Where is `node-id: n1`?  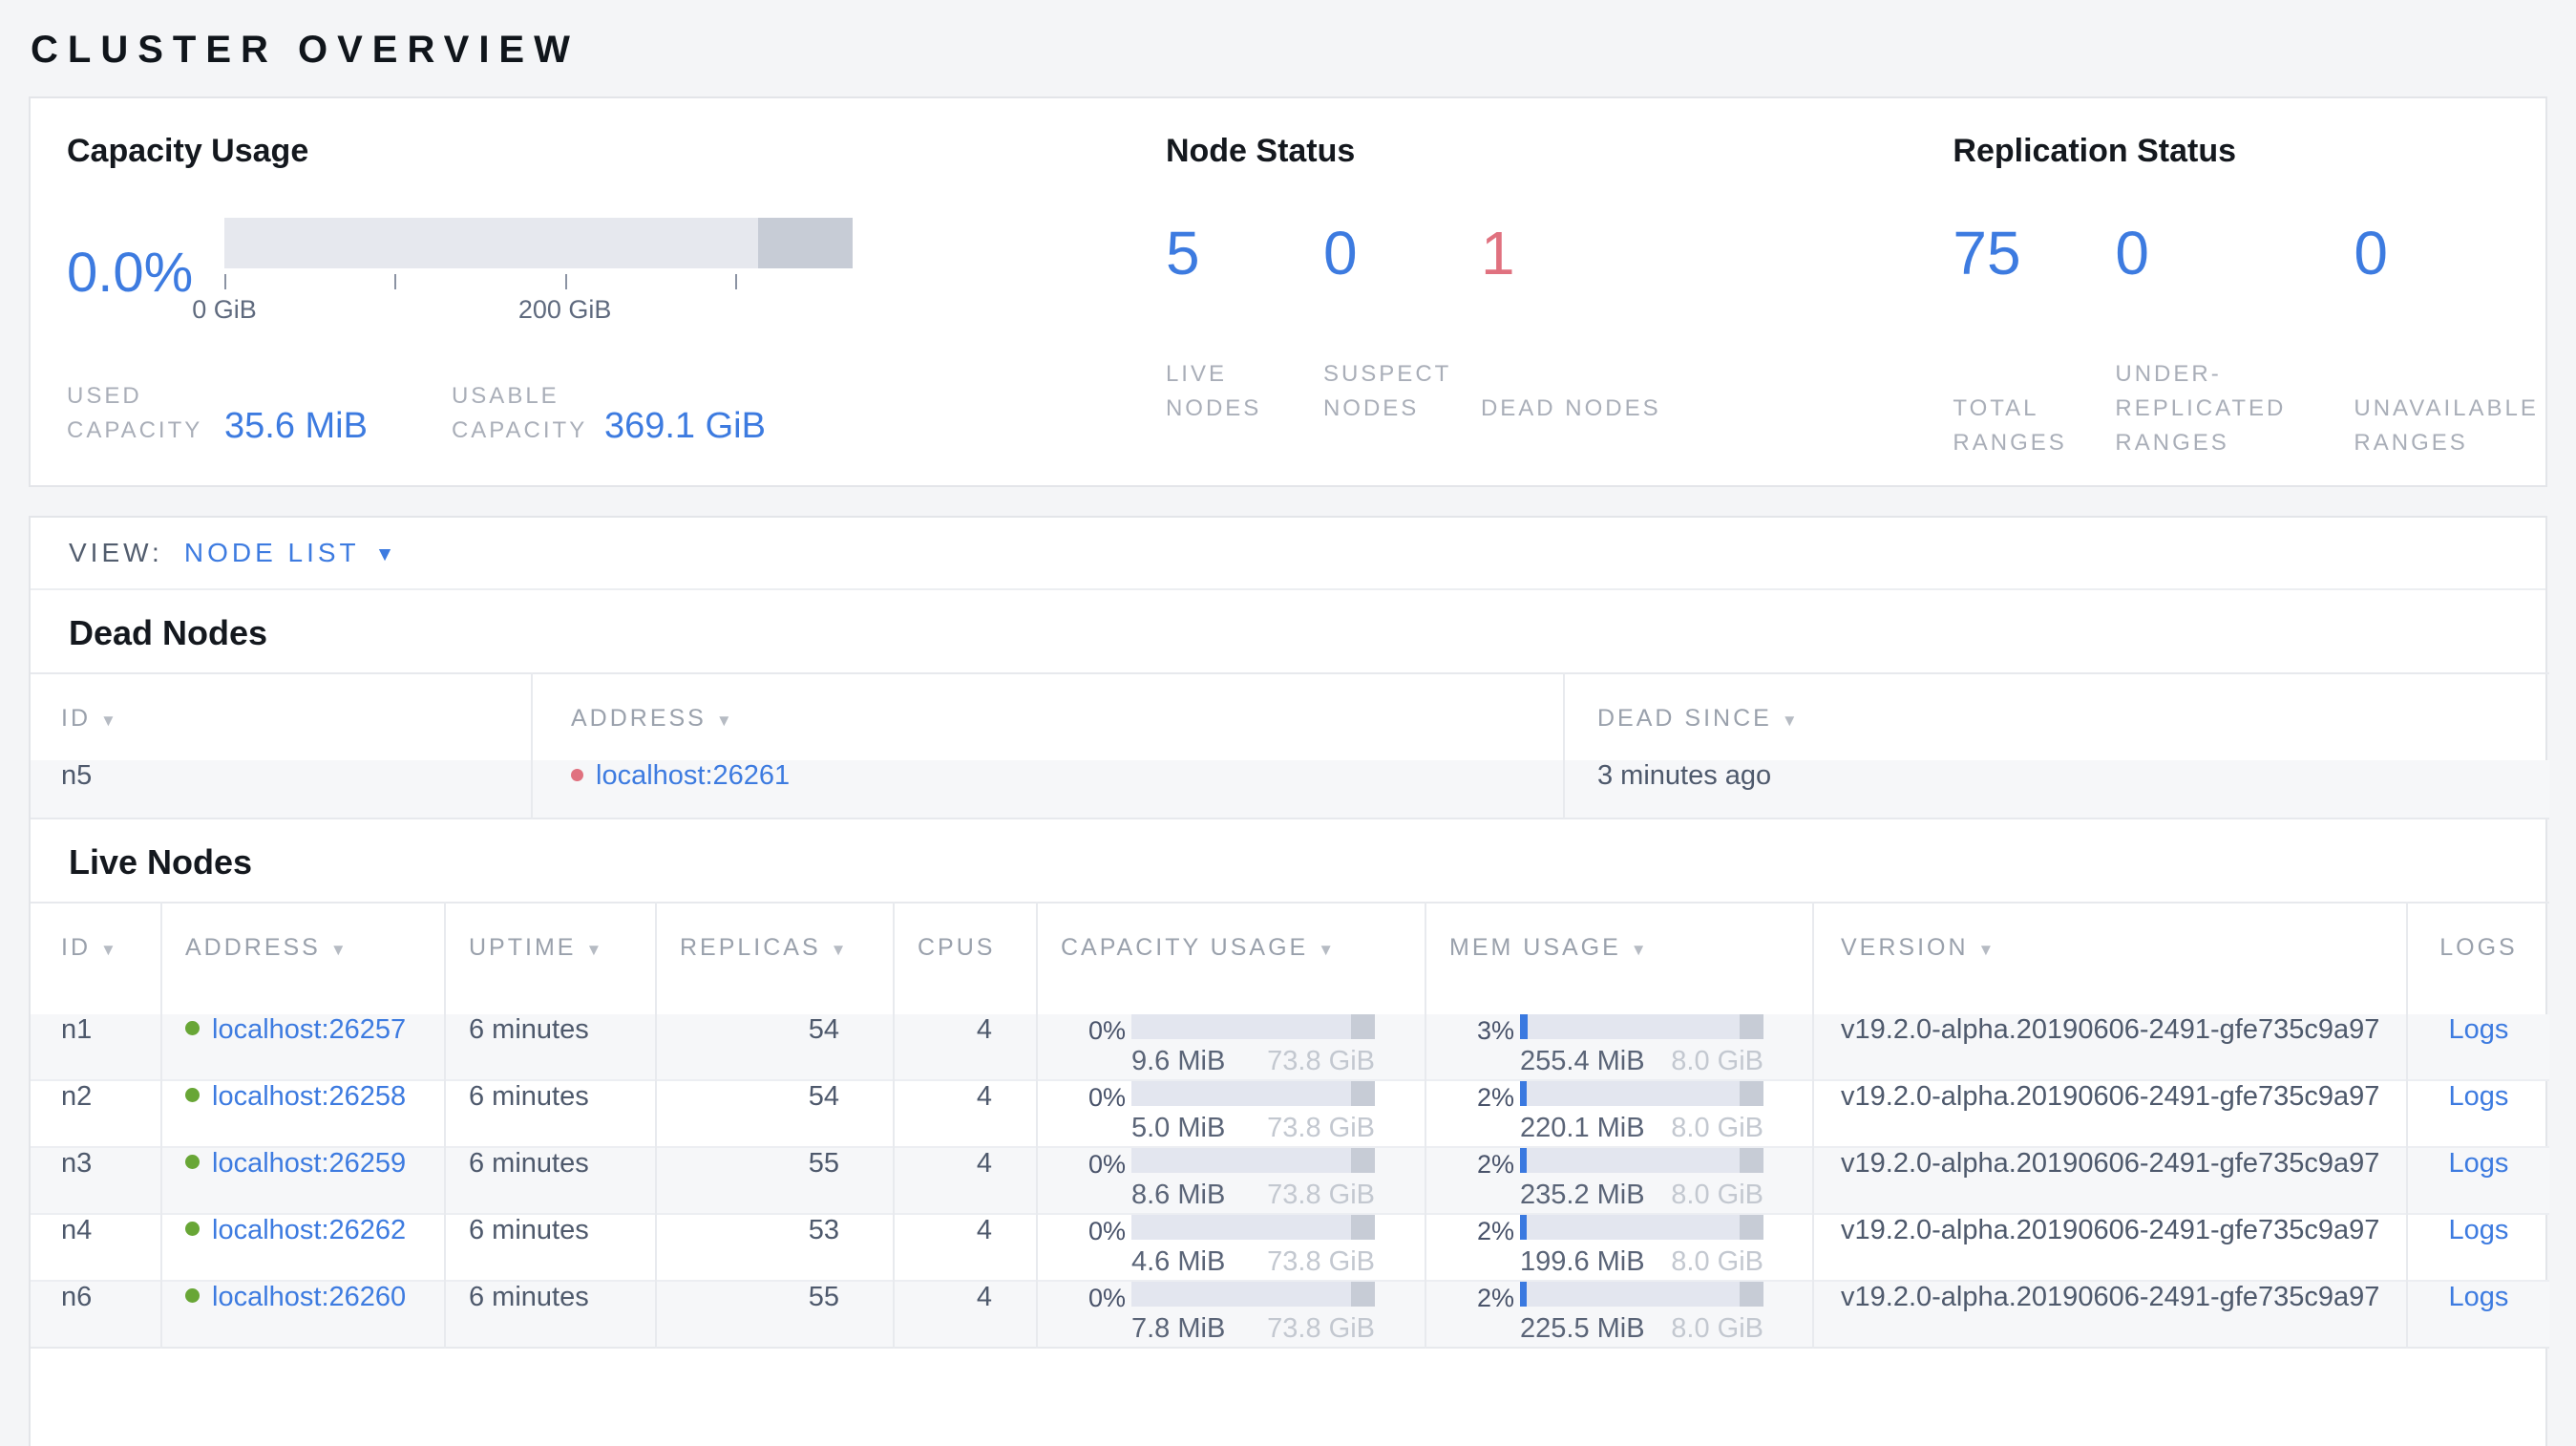
node-id: n1 is located at coordinates (77, 1029).